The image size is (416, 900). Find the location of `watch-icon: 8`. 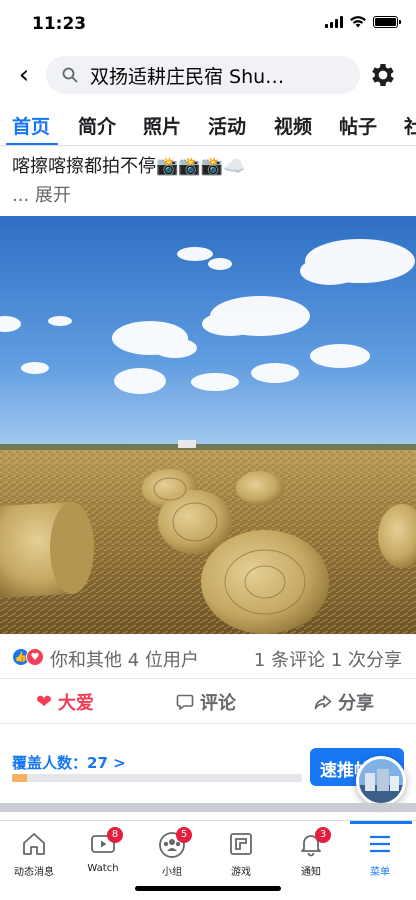

watch-icon: 8 is located at coordinates (103, 844).